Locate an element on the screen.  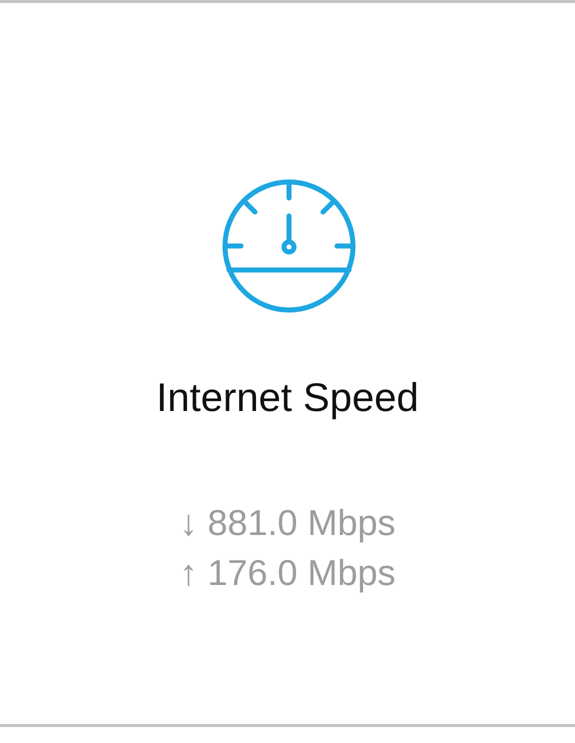
upload-speed: ↑ 176.0 Mbps is located at coordinates (287, 573).